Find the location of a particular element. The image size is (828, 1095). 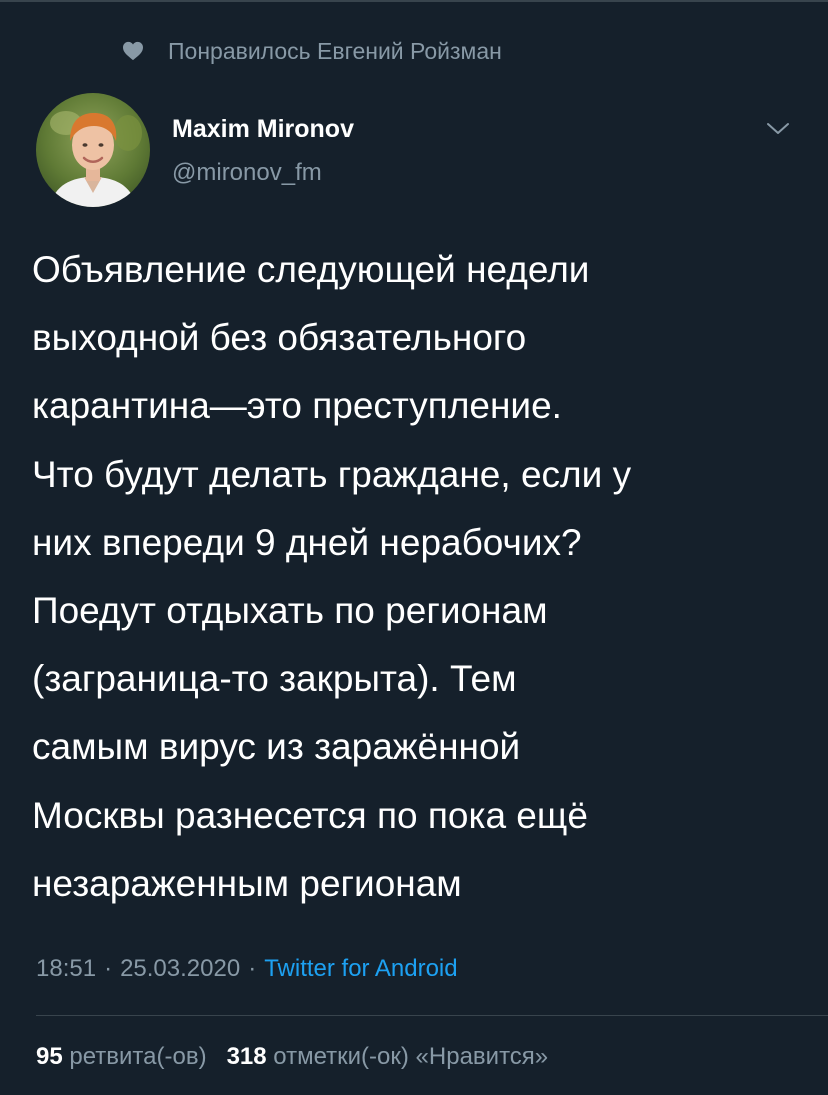

retweets-count: 95 is located at coordinates (49, 1056).